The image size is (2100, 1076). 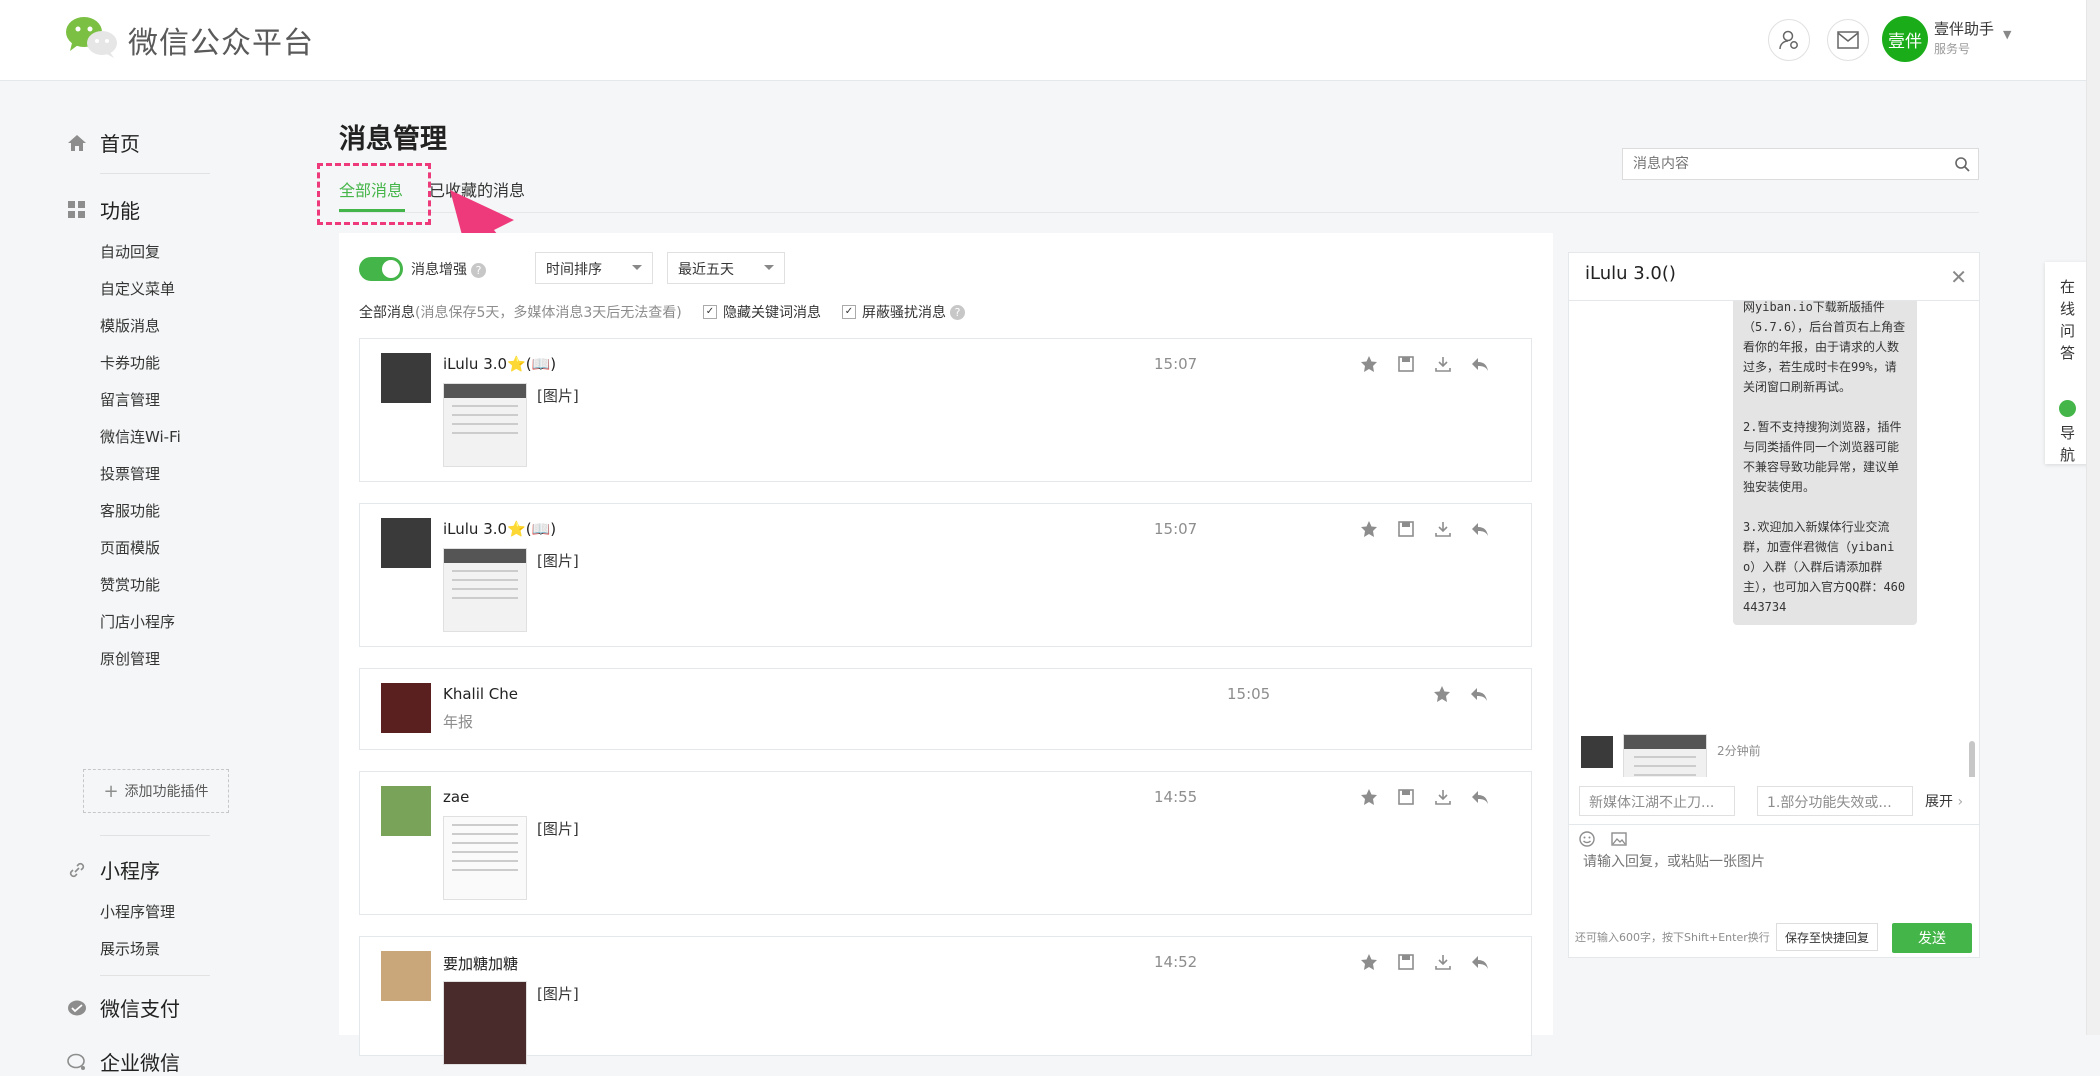 I want to click on chat-toolbar, so click(x=1603, y=841).